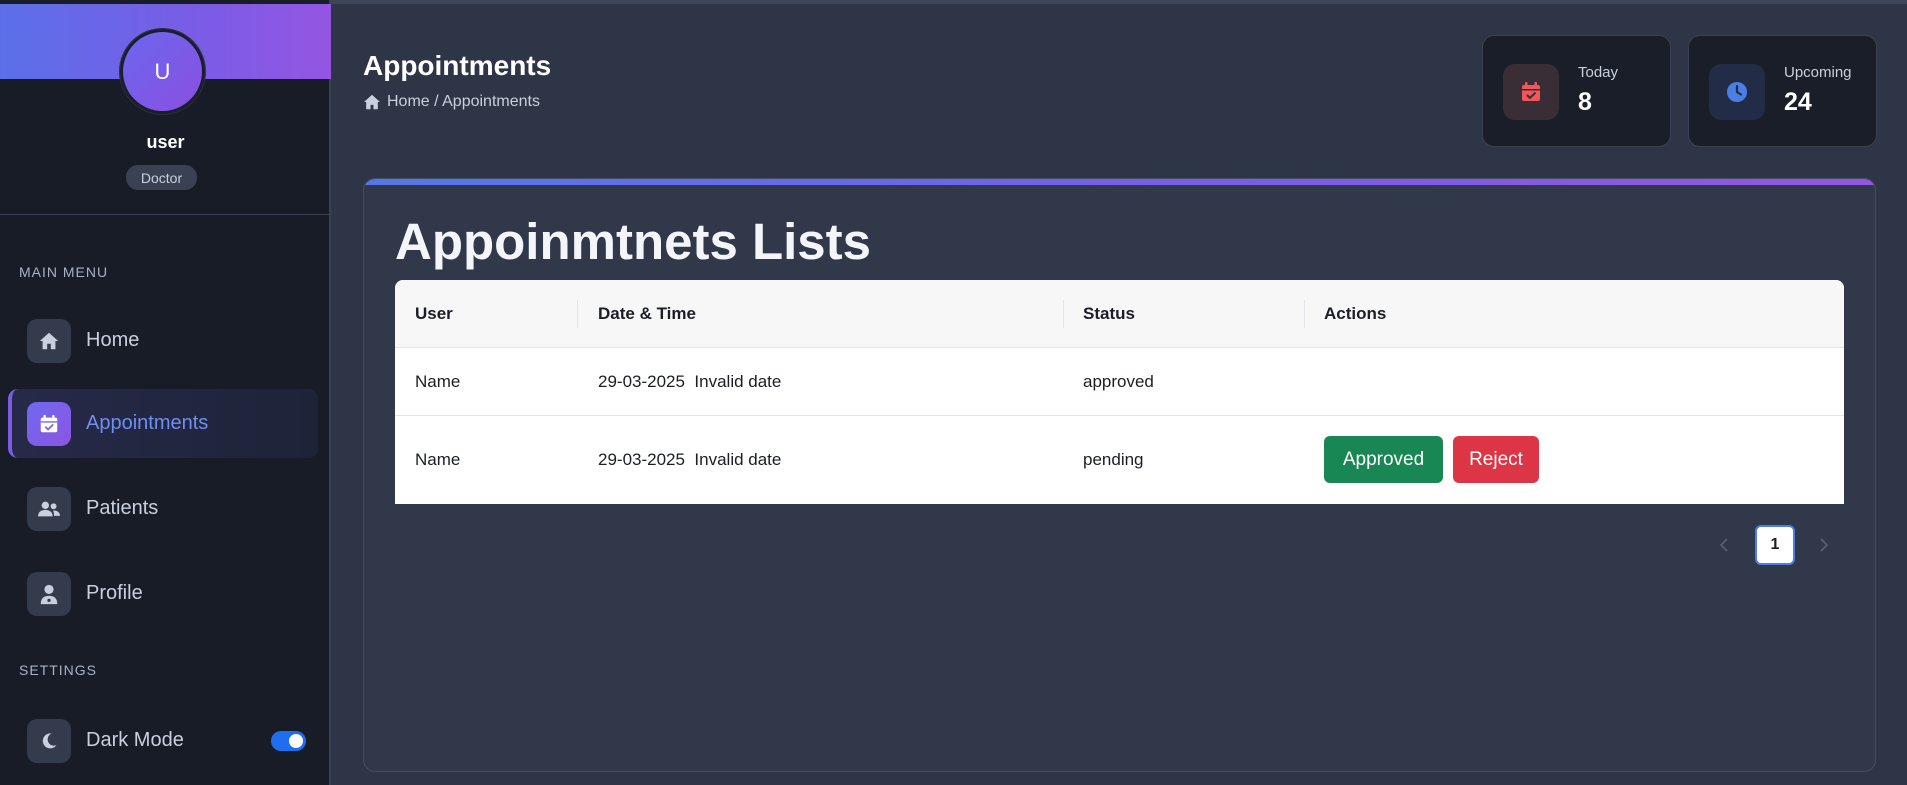  What do you see at coordinates (64, 272) in the screenshot?
I see `main-menu-label: MAIN MENU` at bounding box center [64, 272].